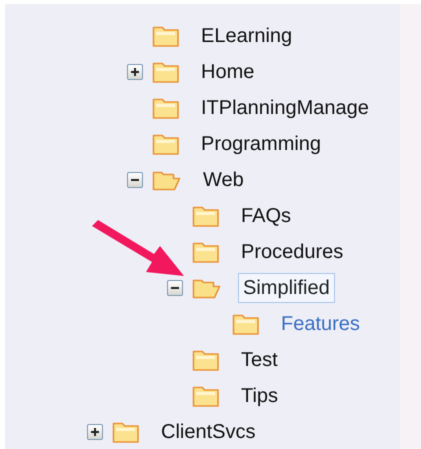  Describe the element at coordinates (266, 216) in the screenshot. I see `folder-label: FAQs` at that location.